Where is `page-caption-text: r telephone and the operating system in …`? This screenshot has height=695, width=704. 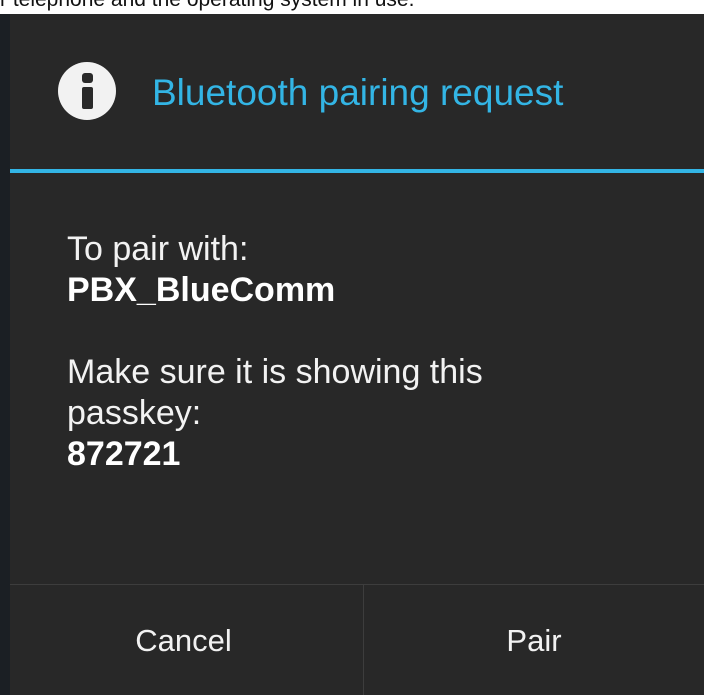
page-caption-text: r telephone and the operating system in … is located at coordinates (207, 5).